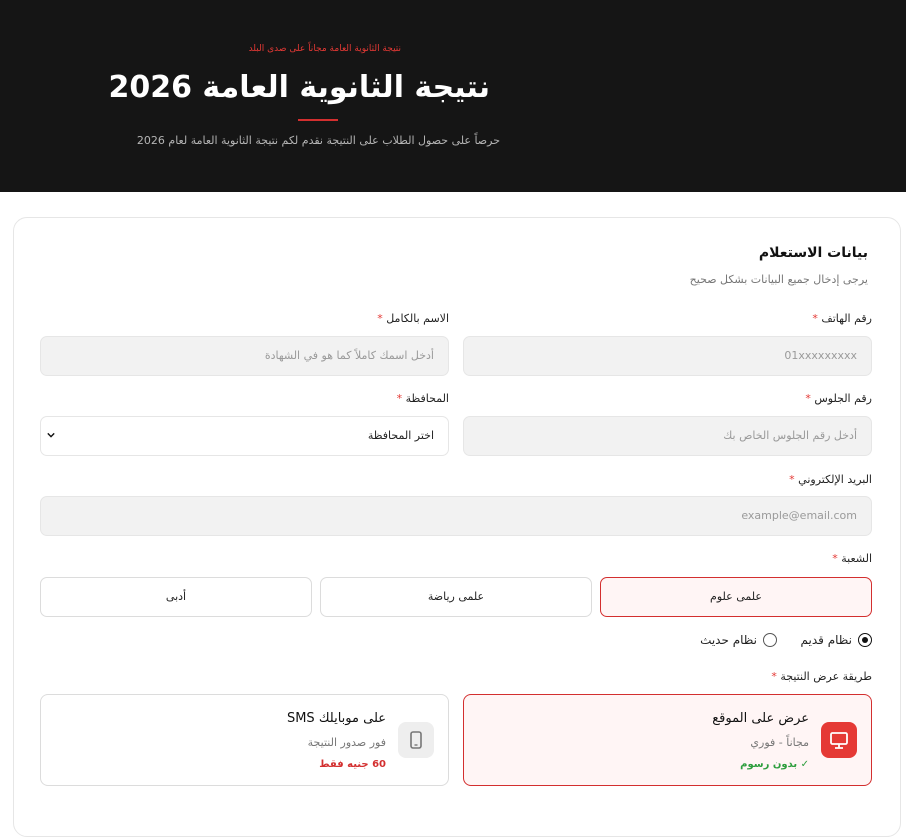  What do you see at coordinates (865, 640) in the screenshot?
I see `radio-selected-icon` at bounding box center [865, 640].